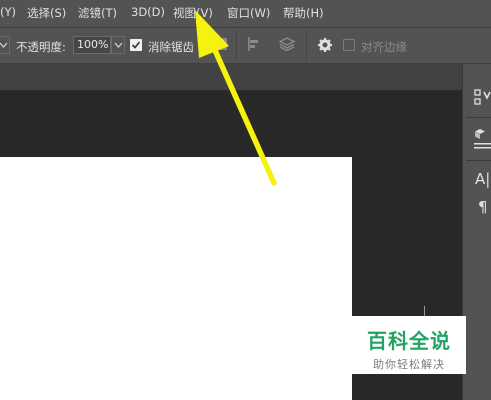 The width and height of the screenshot is (491, 400). I want to click on layer-stack-icon, so click(287, 44).